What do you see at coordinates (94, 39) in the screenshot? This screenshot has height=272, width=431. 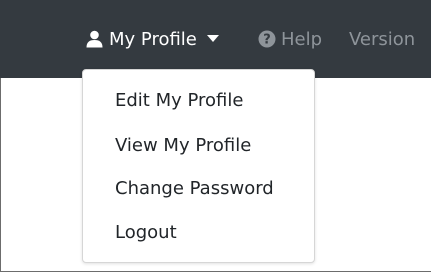 I see `user-icon` at bounding box center [94, 39].